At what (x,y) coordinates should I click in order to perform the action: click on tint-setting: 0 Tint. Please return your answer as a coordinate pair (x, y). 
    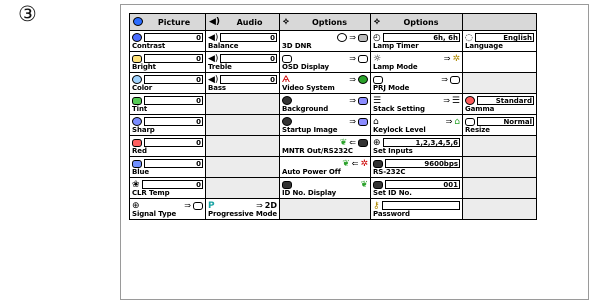
    Looking at the image, I should click on (168, 104).